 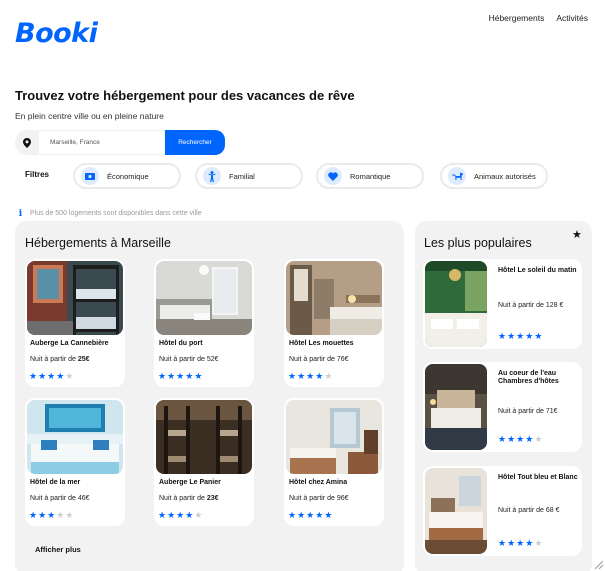 I want to click on filter-label: Économique, so click(x=128, y=176).